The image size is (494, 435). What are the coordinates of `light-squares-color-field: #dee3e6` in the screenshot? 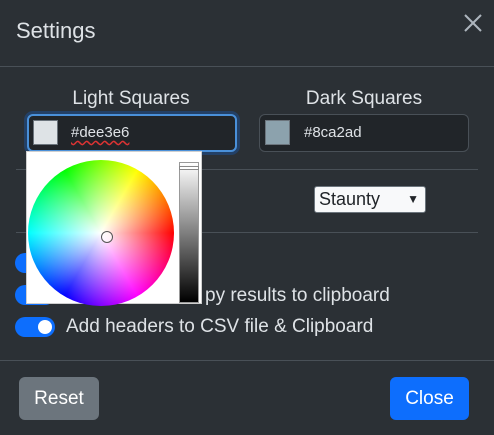 It's located at (132, 133).